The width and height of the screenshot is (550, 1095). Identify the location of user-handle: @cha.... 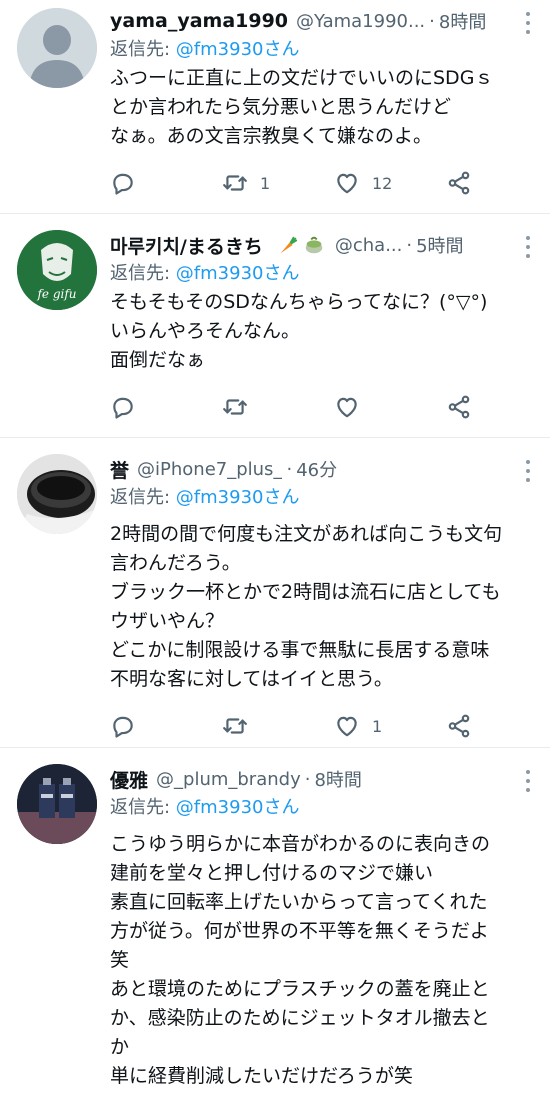
(369, 245).